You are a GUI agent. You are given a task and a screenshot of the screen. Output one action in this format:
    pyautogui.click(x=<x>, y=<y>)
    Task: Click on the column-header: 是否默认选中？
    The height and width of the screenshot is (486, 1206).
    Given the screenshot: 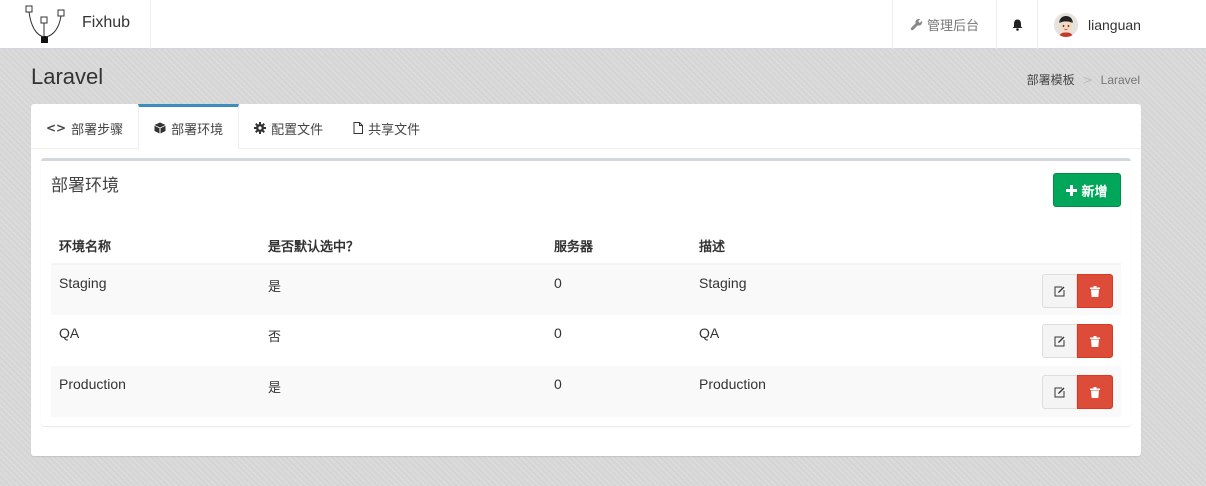 What is the action you would take?
    pyautogui.click(x=403, y=246)
    